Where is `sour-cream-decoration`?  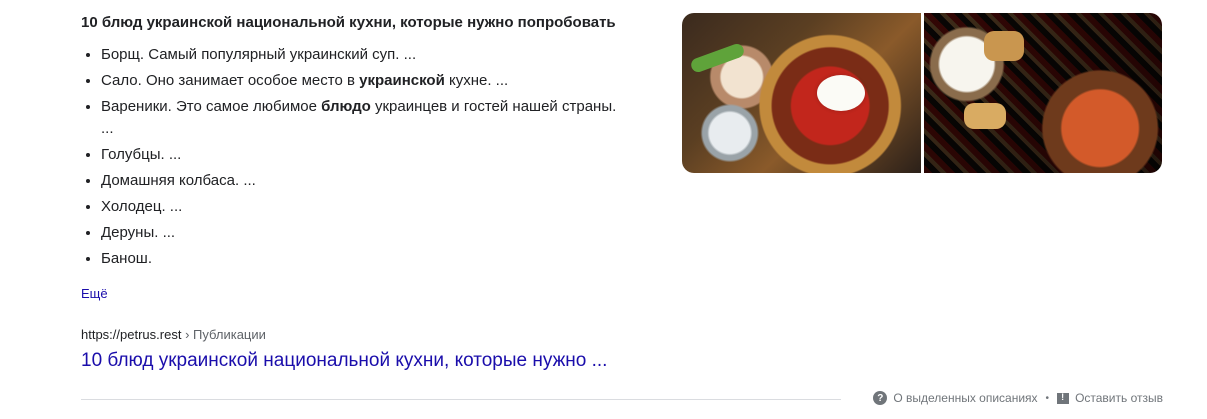 sour-cream-decoration is located at coordinates (841, 93).